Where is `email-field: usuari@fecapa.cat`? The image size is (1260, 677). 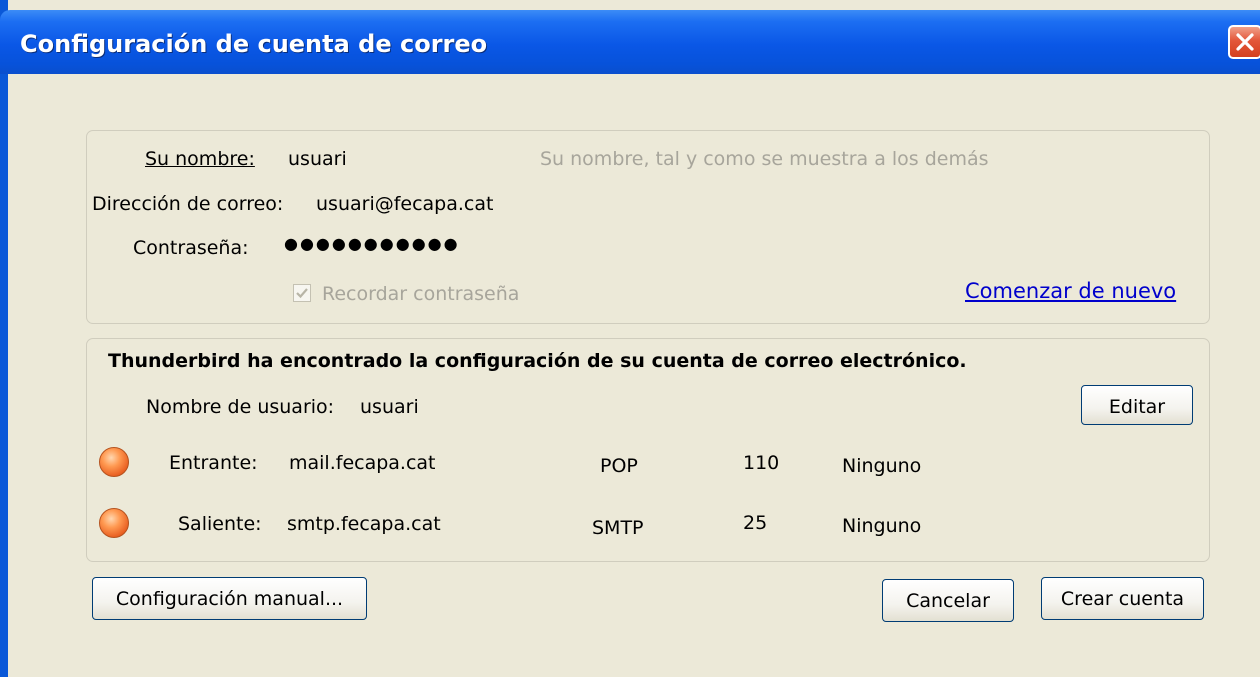 email-field: usuari@fecapa.cat is located at coordinates (404, 204).